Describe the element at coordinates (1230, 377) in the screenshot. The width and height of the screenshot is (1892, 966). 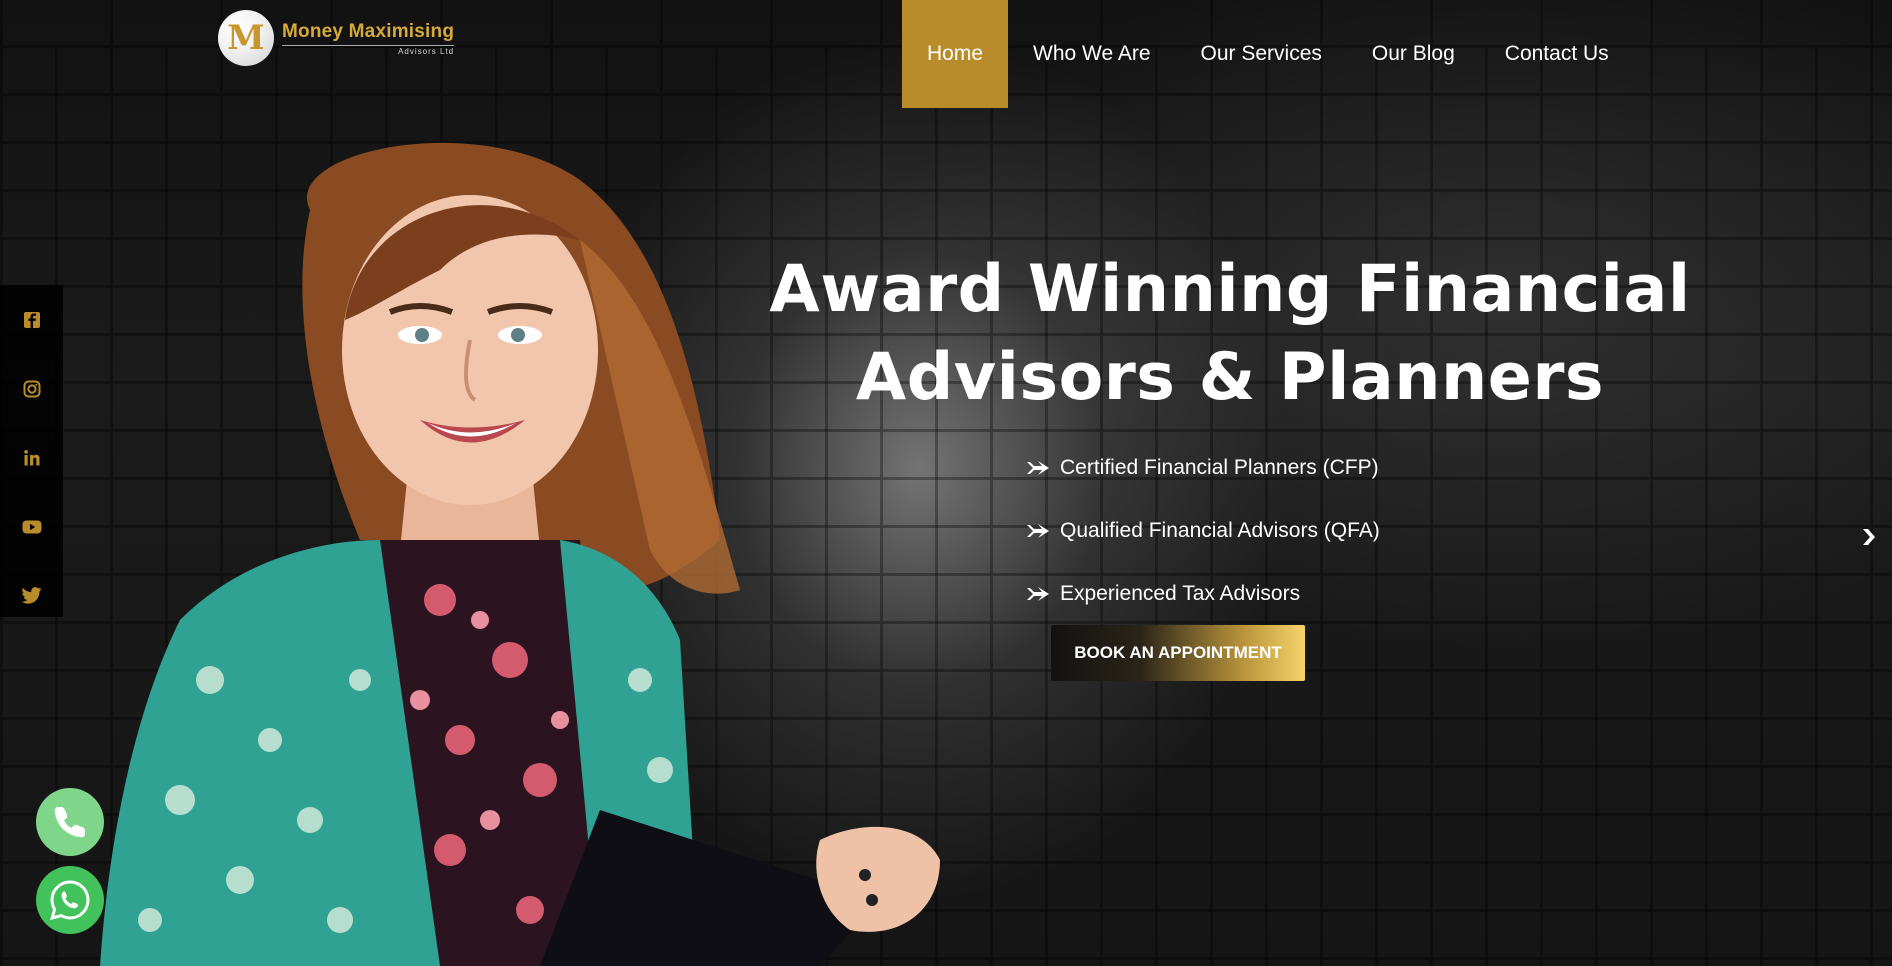
I see `hero-title-line2: Advisors & Planners` at that location.